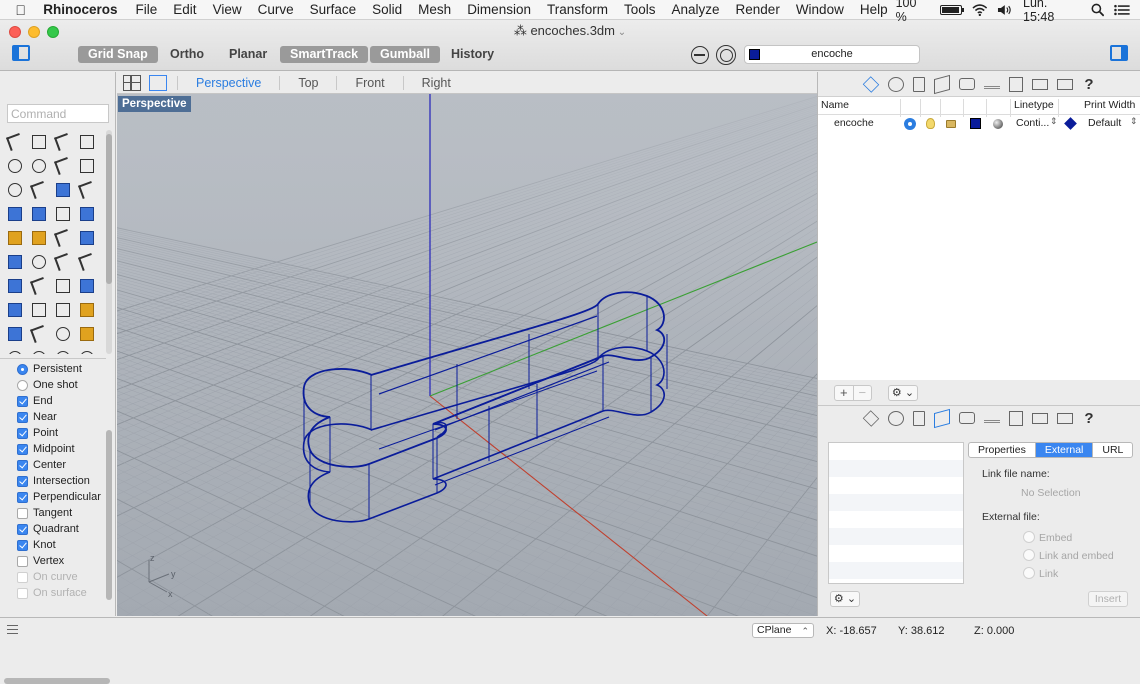 The height and width of the screenshot is (684, 1140). Describe the element at coordinates (37, 417) in the screenshot. I see `osnap-near: Near` at that location.